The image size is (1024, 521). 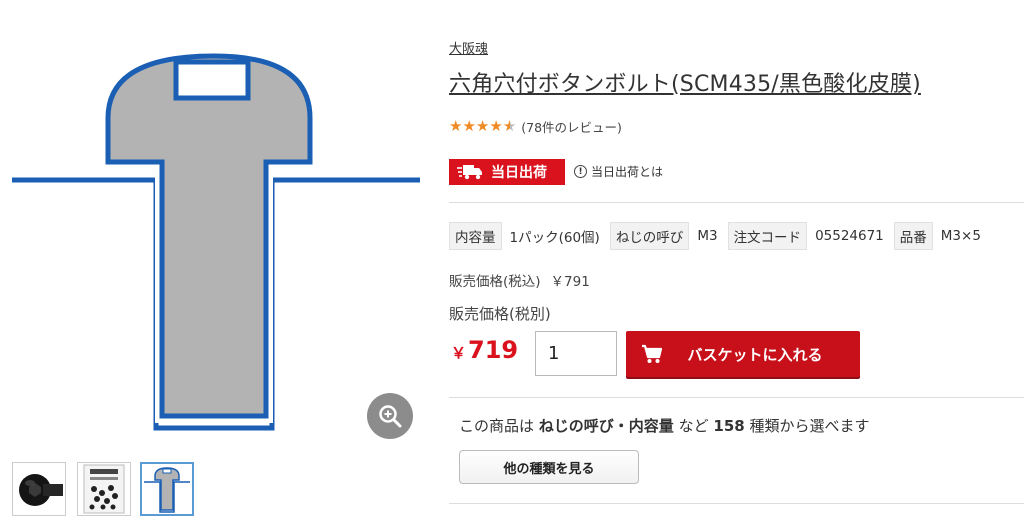 I want to click on black-button-bolt-photo, so click(x=41, y=490).